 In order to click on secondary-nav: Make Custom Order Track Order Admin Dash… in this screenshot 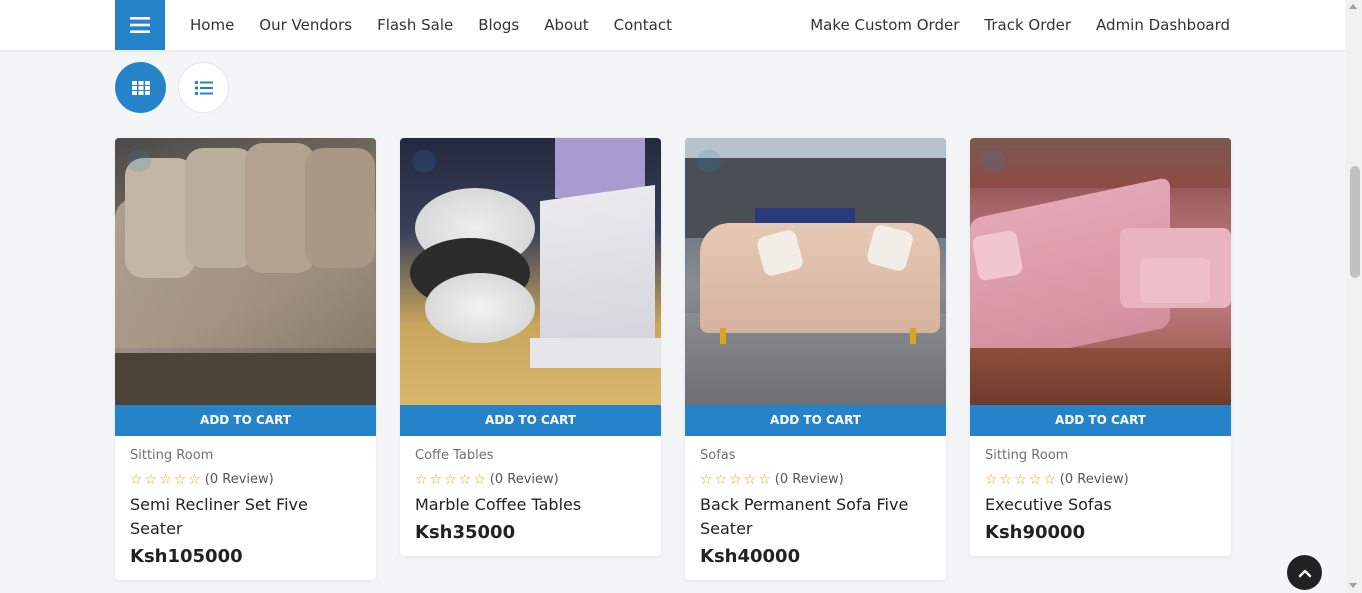, I will do `click(1020, 25)`.